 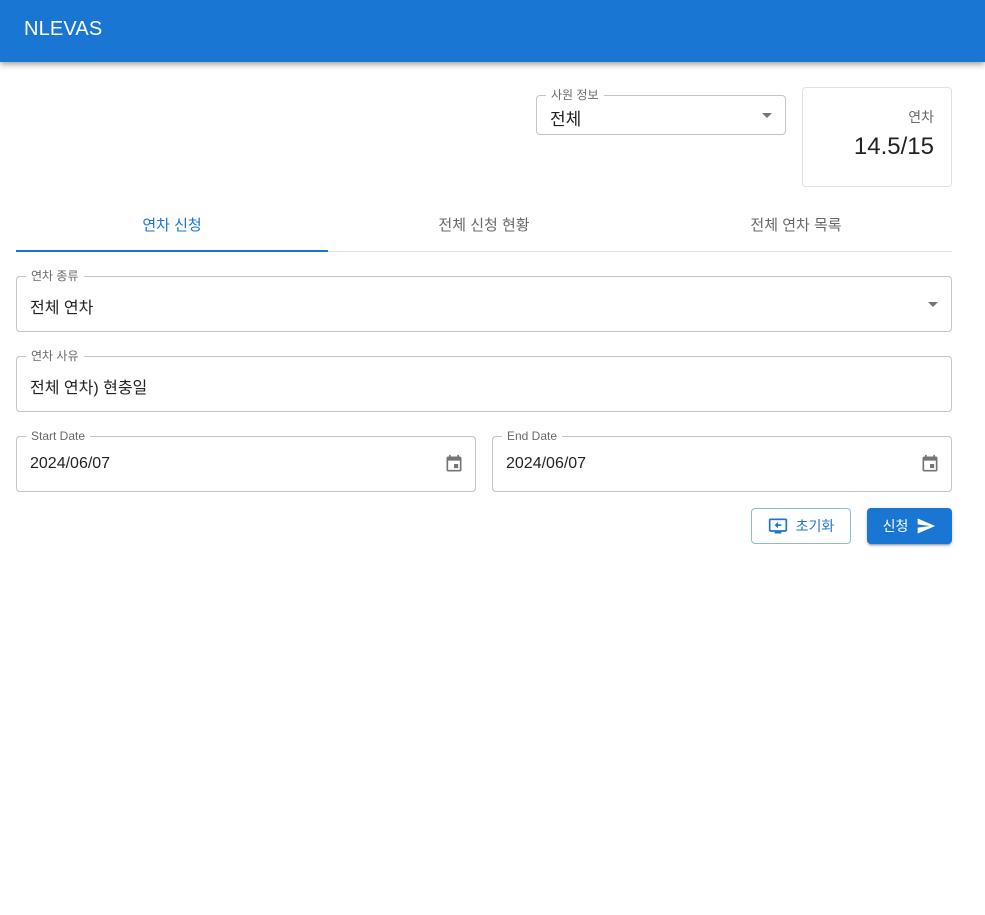 I want to click on tab-bar: 연차 신청 전체 신청 현황 전체 연차 목록, so click(x=484, y=226).